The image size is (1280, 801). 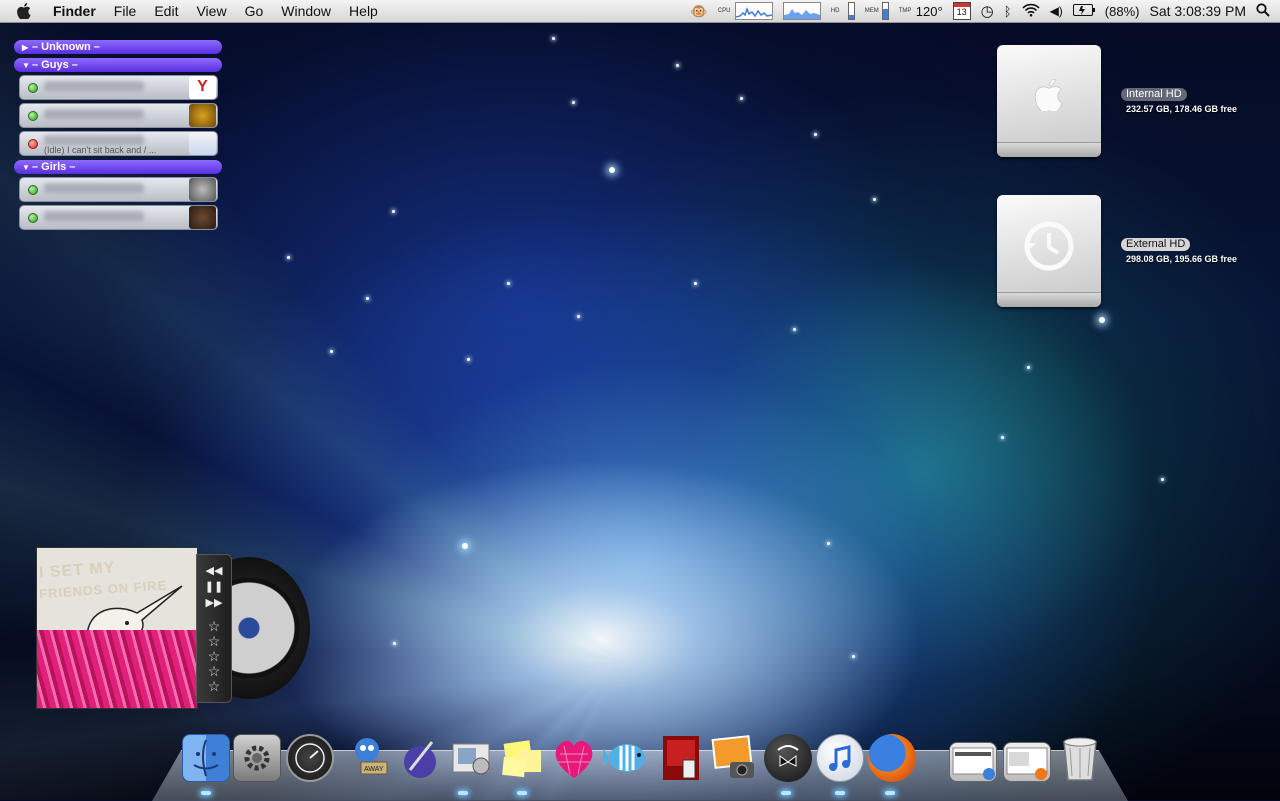 I want to click on calendar-day: 13, so click(x=961, y=12).